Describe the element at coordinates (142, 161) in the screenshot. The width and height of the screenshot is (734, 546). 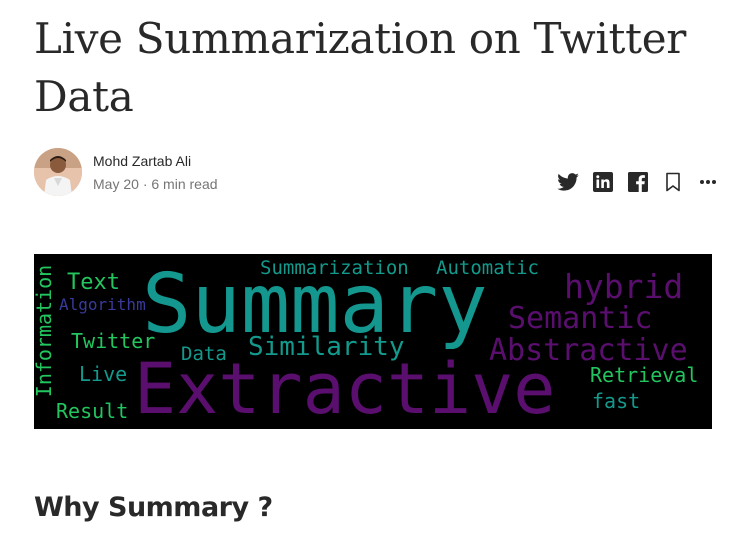
I see `author-name: Mohd Zartab Ali` at that location.